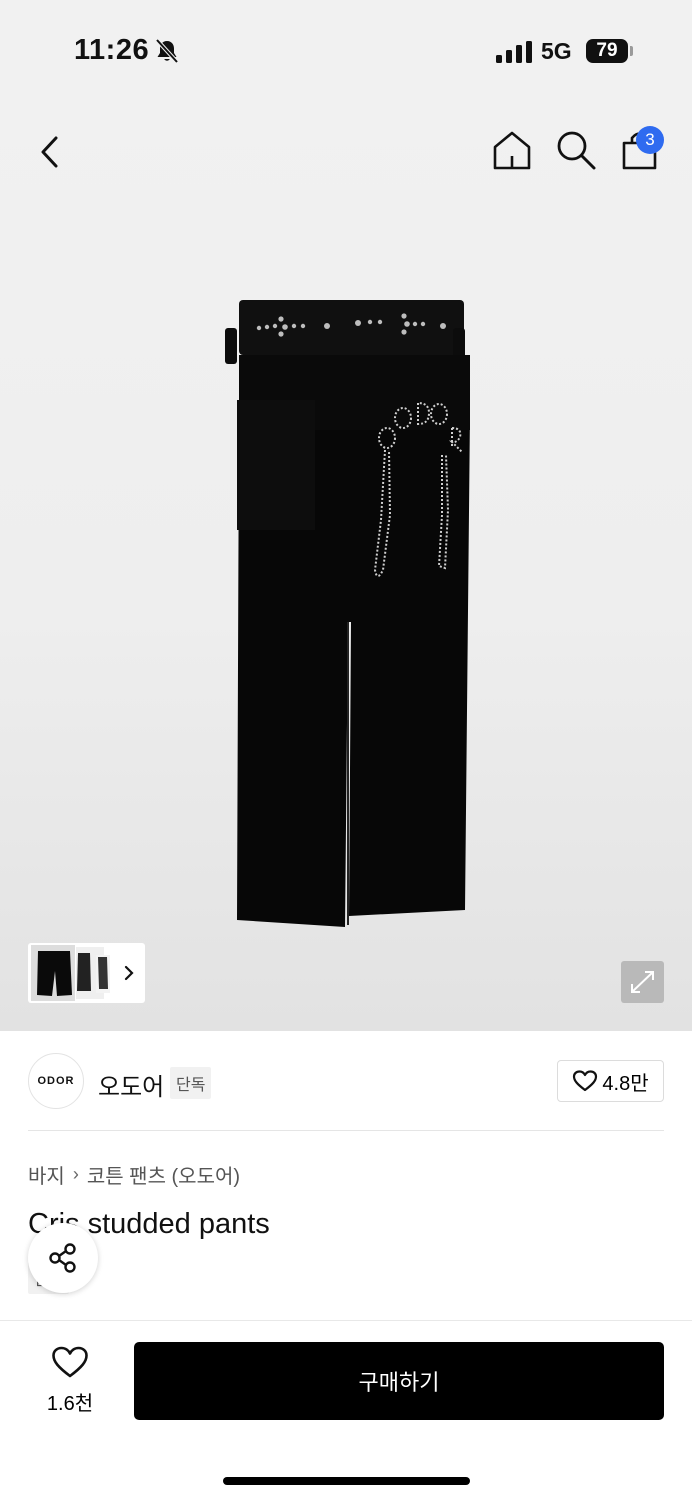  I want to click on search-button, so click(576, 150).